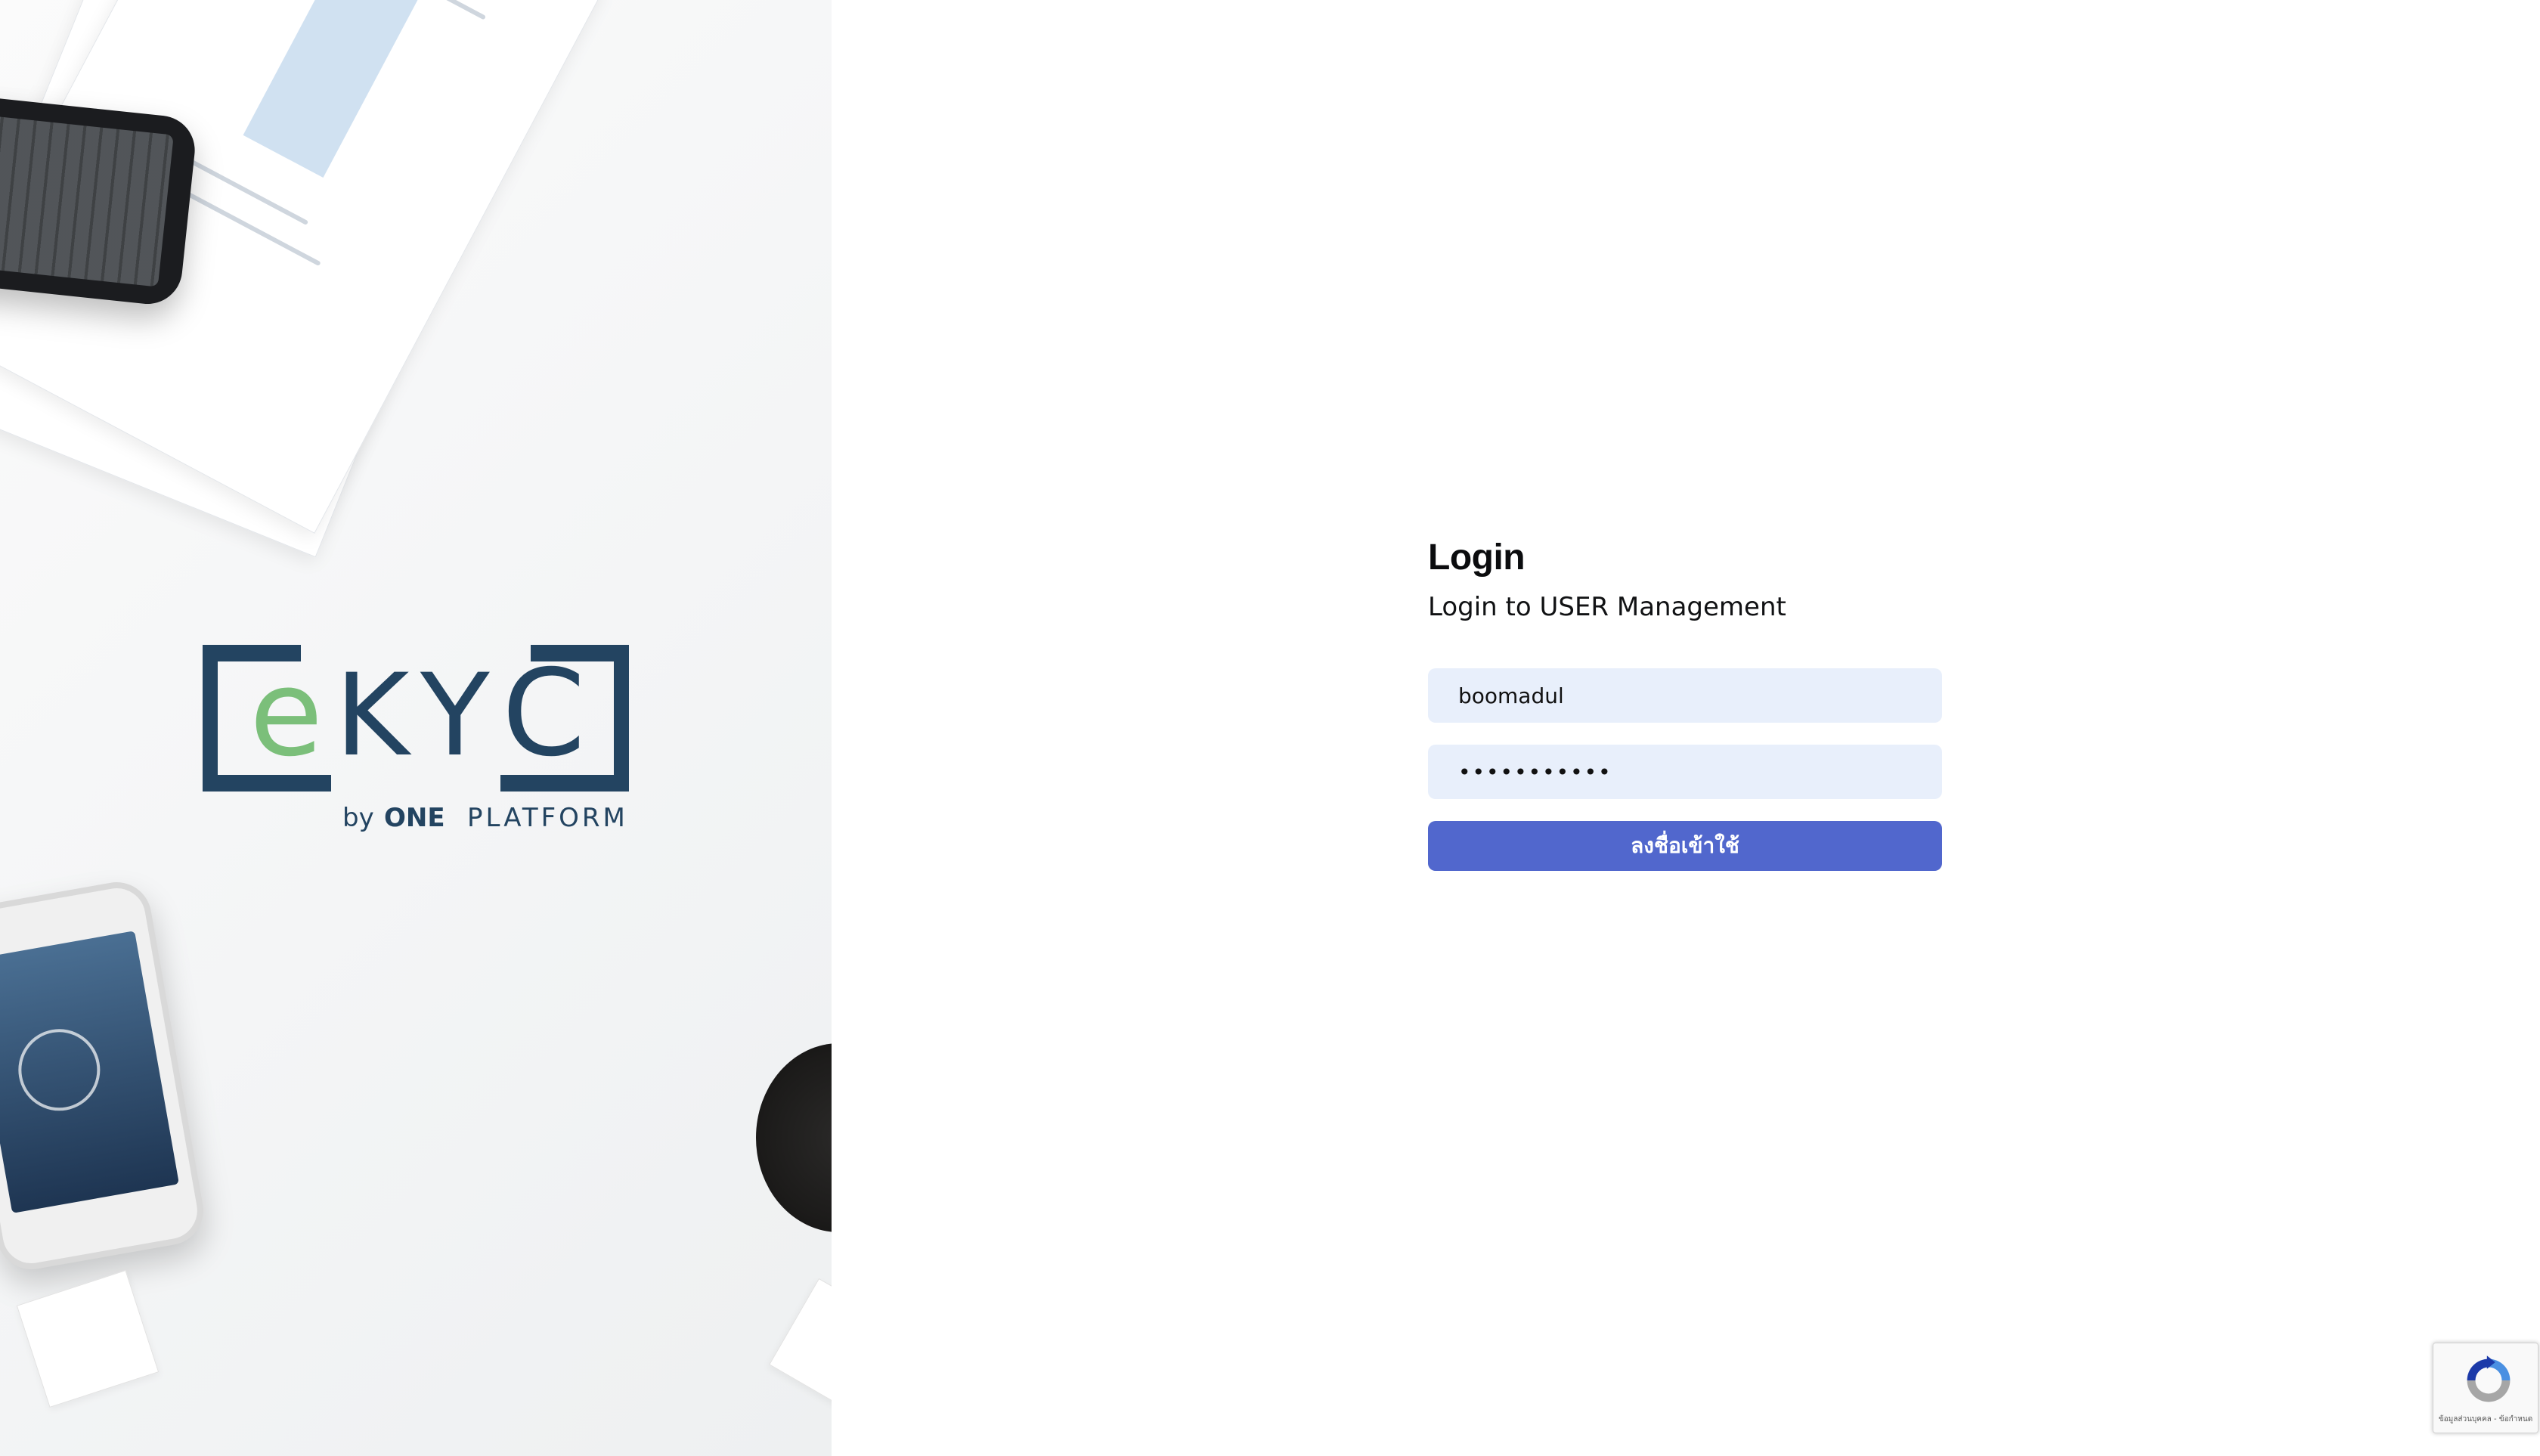 This screenshot has width=2540, height=1456. I want to click on decorative-coffee-cup, so click(794, 1137).